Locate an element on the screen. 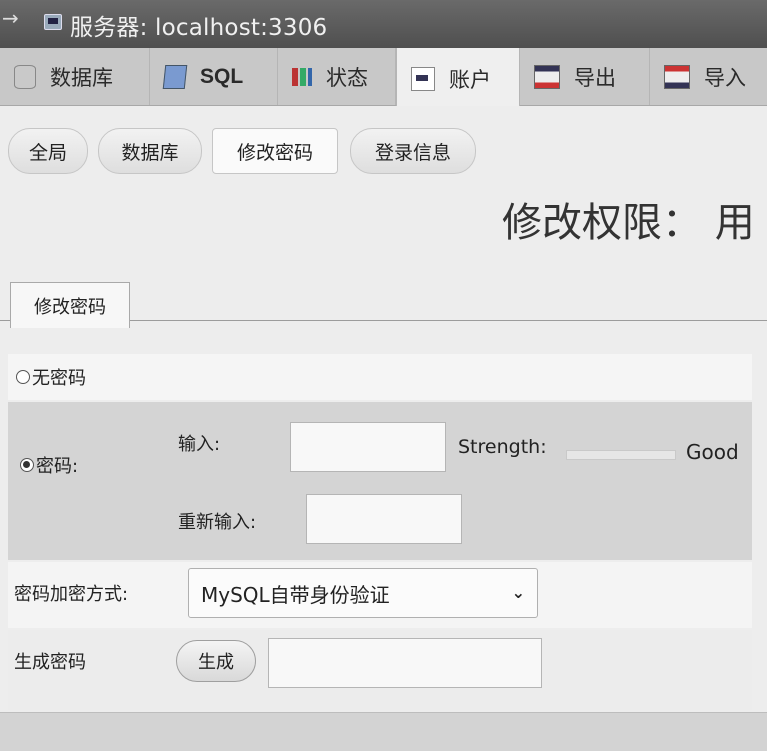 This screenshot has width=767, height=751. generate-password-row: 生成密码 生成 is located at coordinates (380, 670).